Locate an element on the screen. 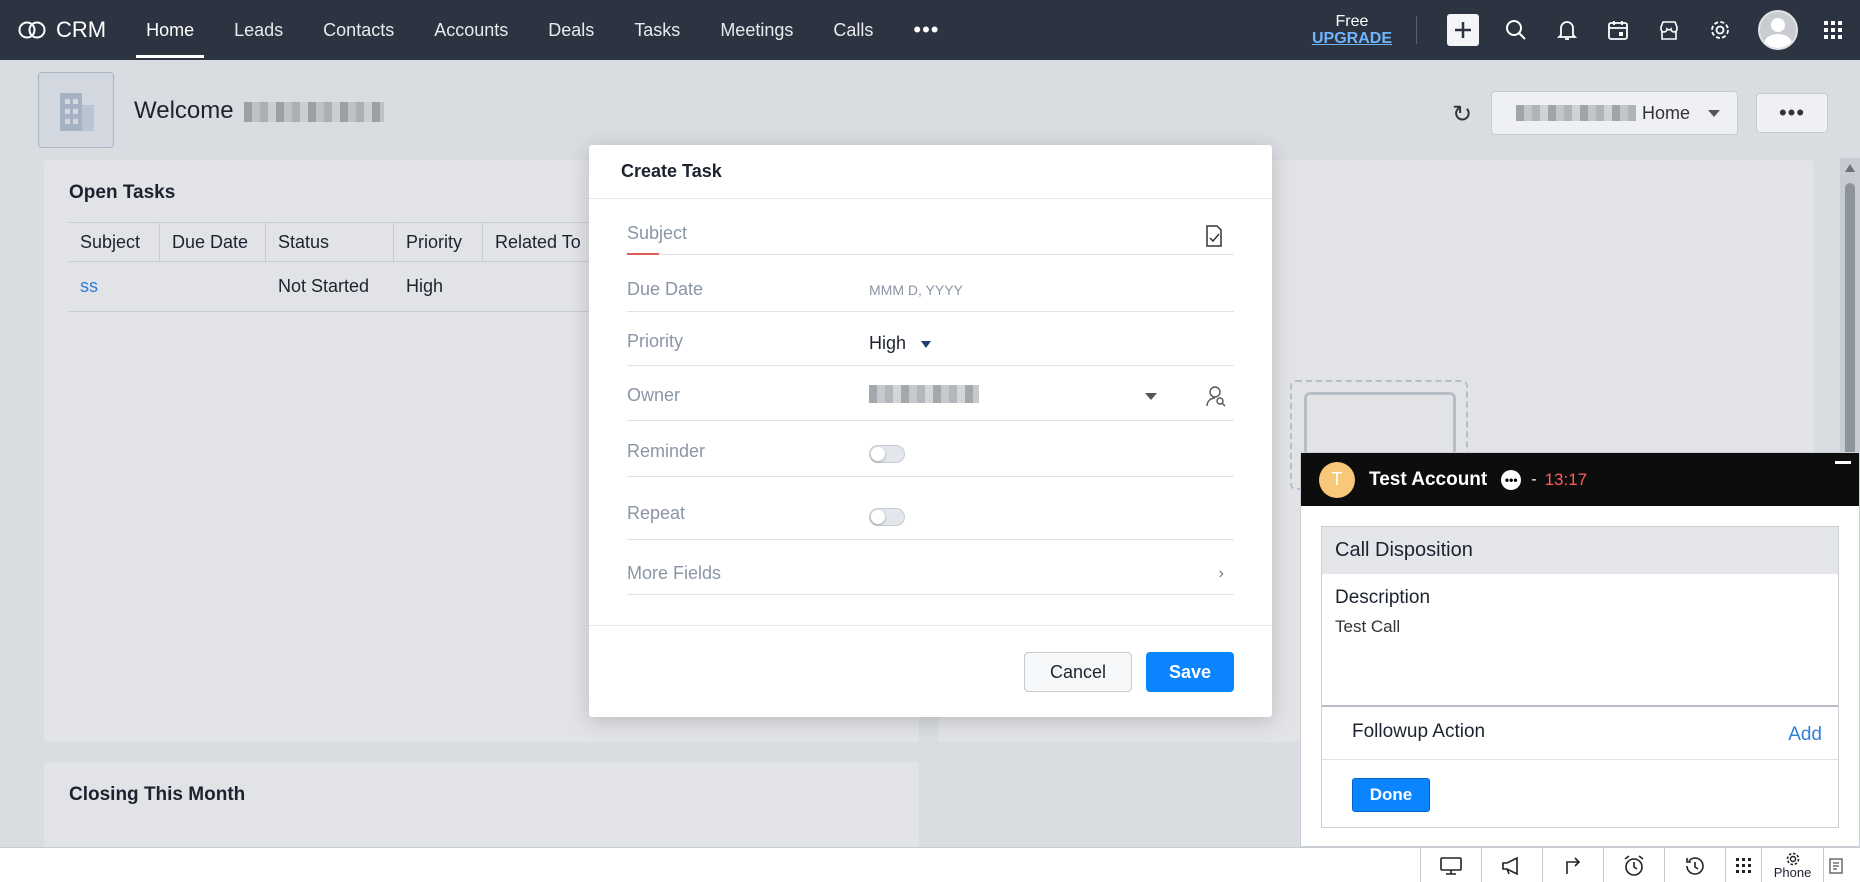 The width and height of the screenshot is (1860, 882). reminder-label: Reminder is located at coordinates (666, 451).